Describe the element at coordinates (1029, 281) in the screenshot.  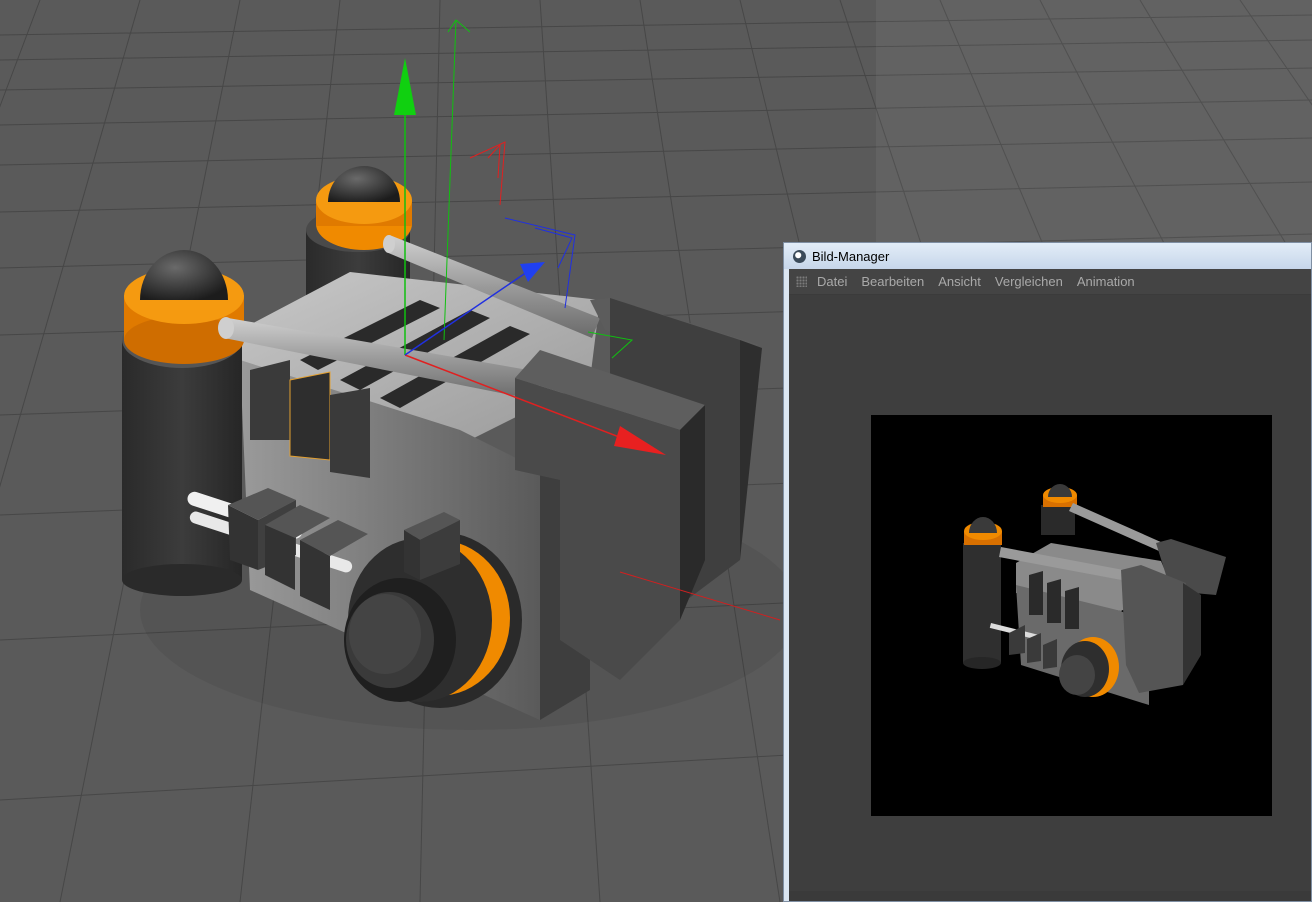
I see `menu-vergleichen: Vergleichen` at that location.